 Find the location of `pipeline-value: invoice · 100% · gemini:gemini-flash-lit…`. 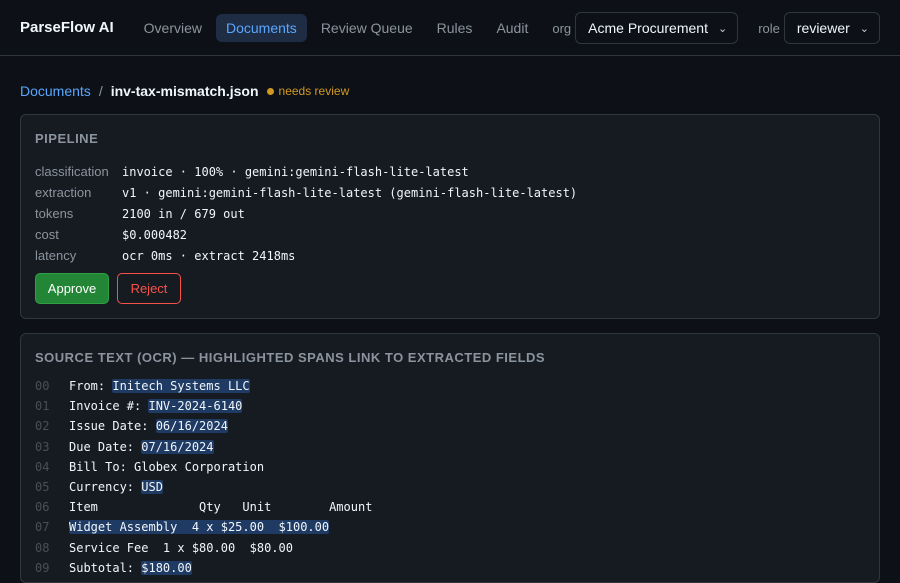

pipeline-value: invoice · 100% · gemini:gemini-flash-lit… is located at coordinates (295, 171).